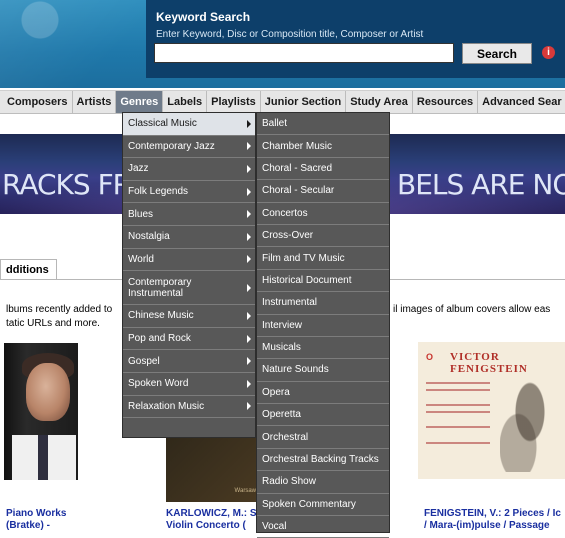 This screenshot has width=565, height=538. What do you see at coordinates (323, 169) in the screenshot?
I see `classical-choral-sacred: Choral - Sacred` at bounding box center [323, 169].